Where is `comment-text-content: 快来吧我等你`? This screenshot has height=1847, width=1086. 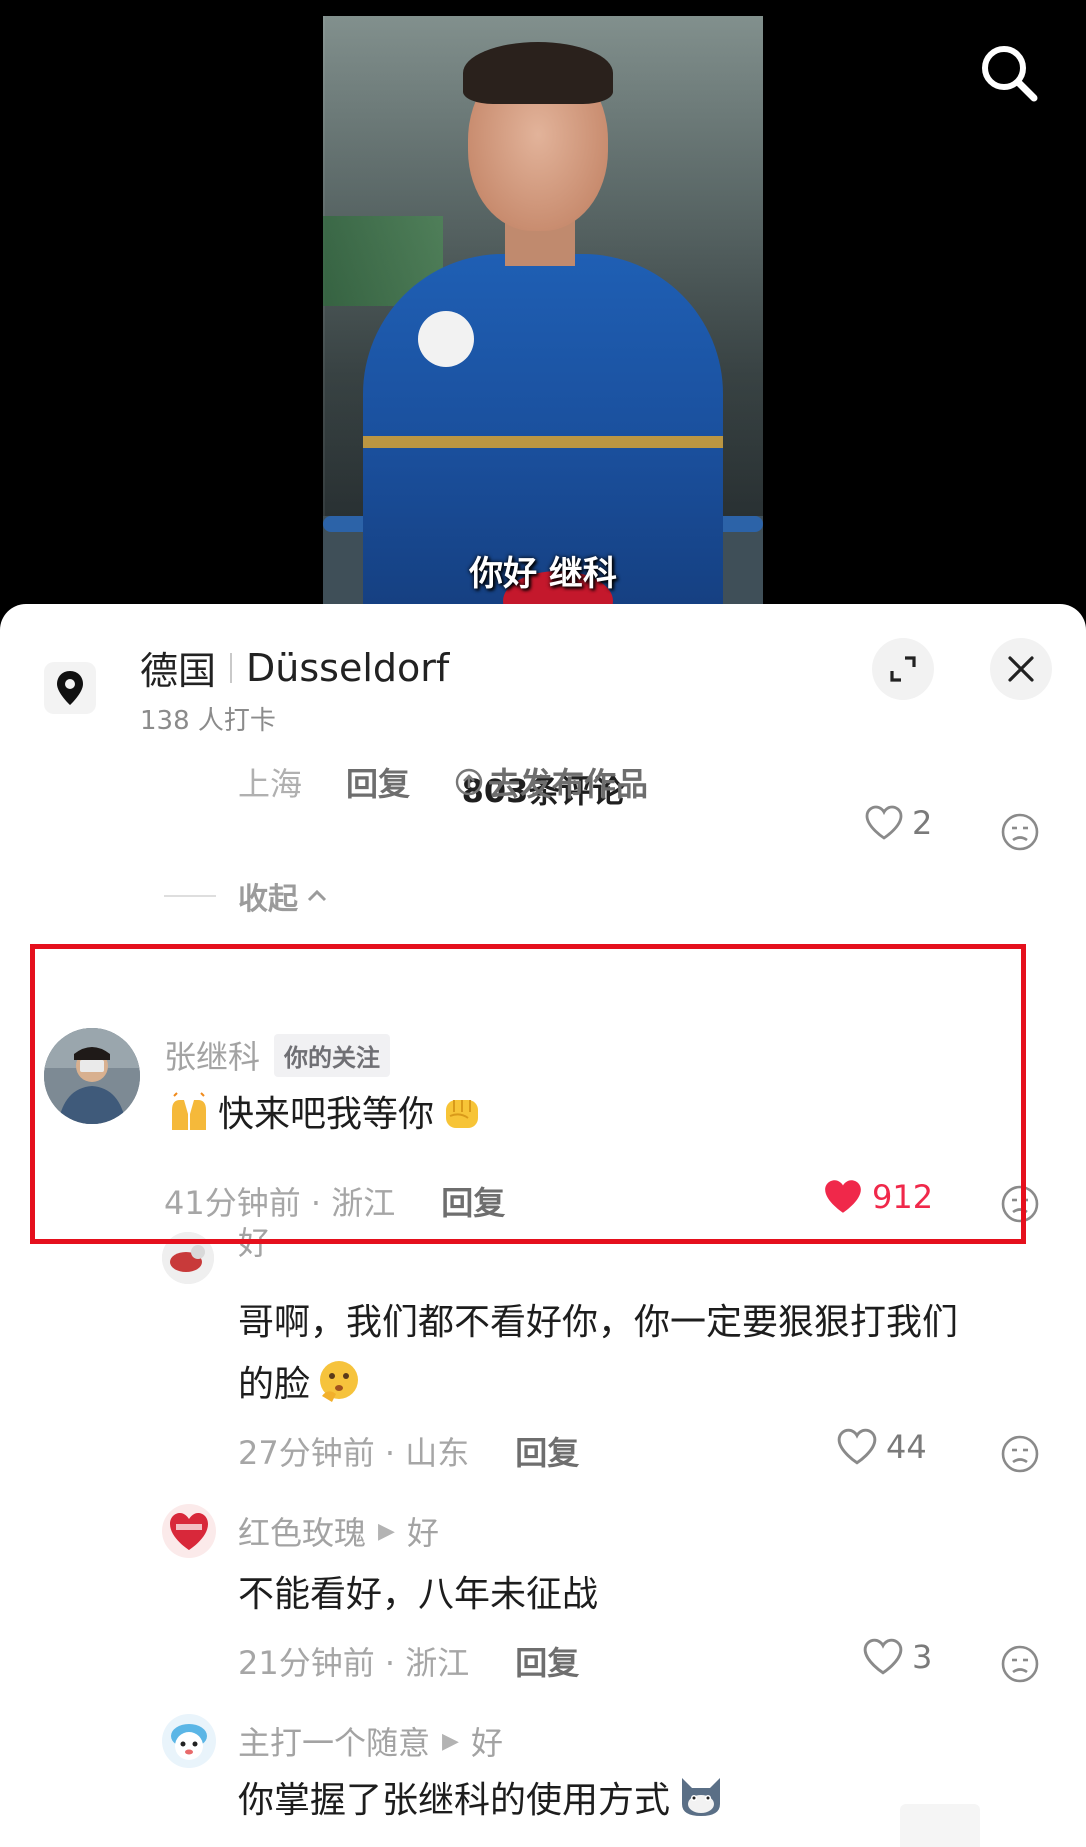
comment-text-content: 快来吧我等你 is located at coordinates (326, 1114).